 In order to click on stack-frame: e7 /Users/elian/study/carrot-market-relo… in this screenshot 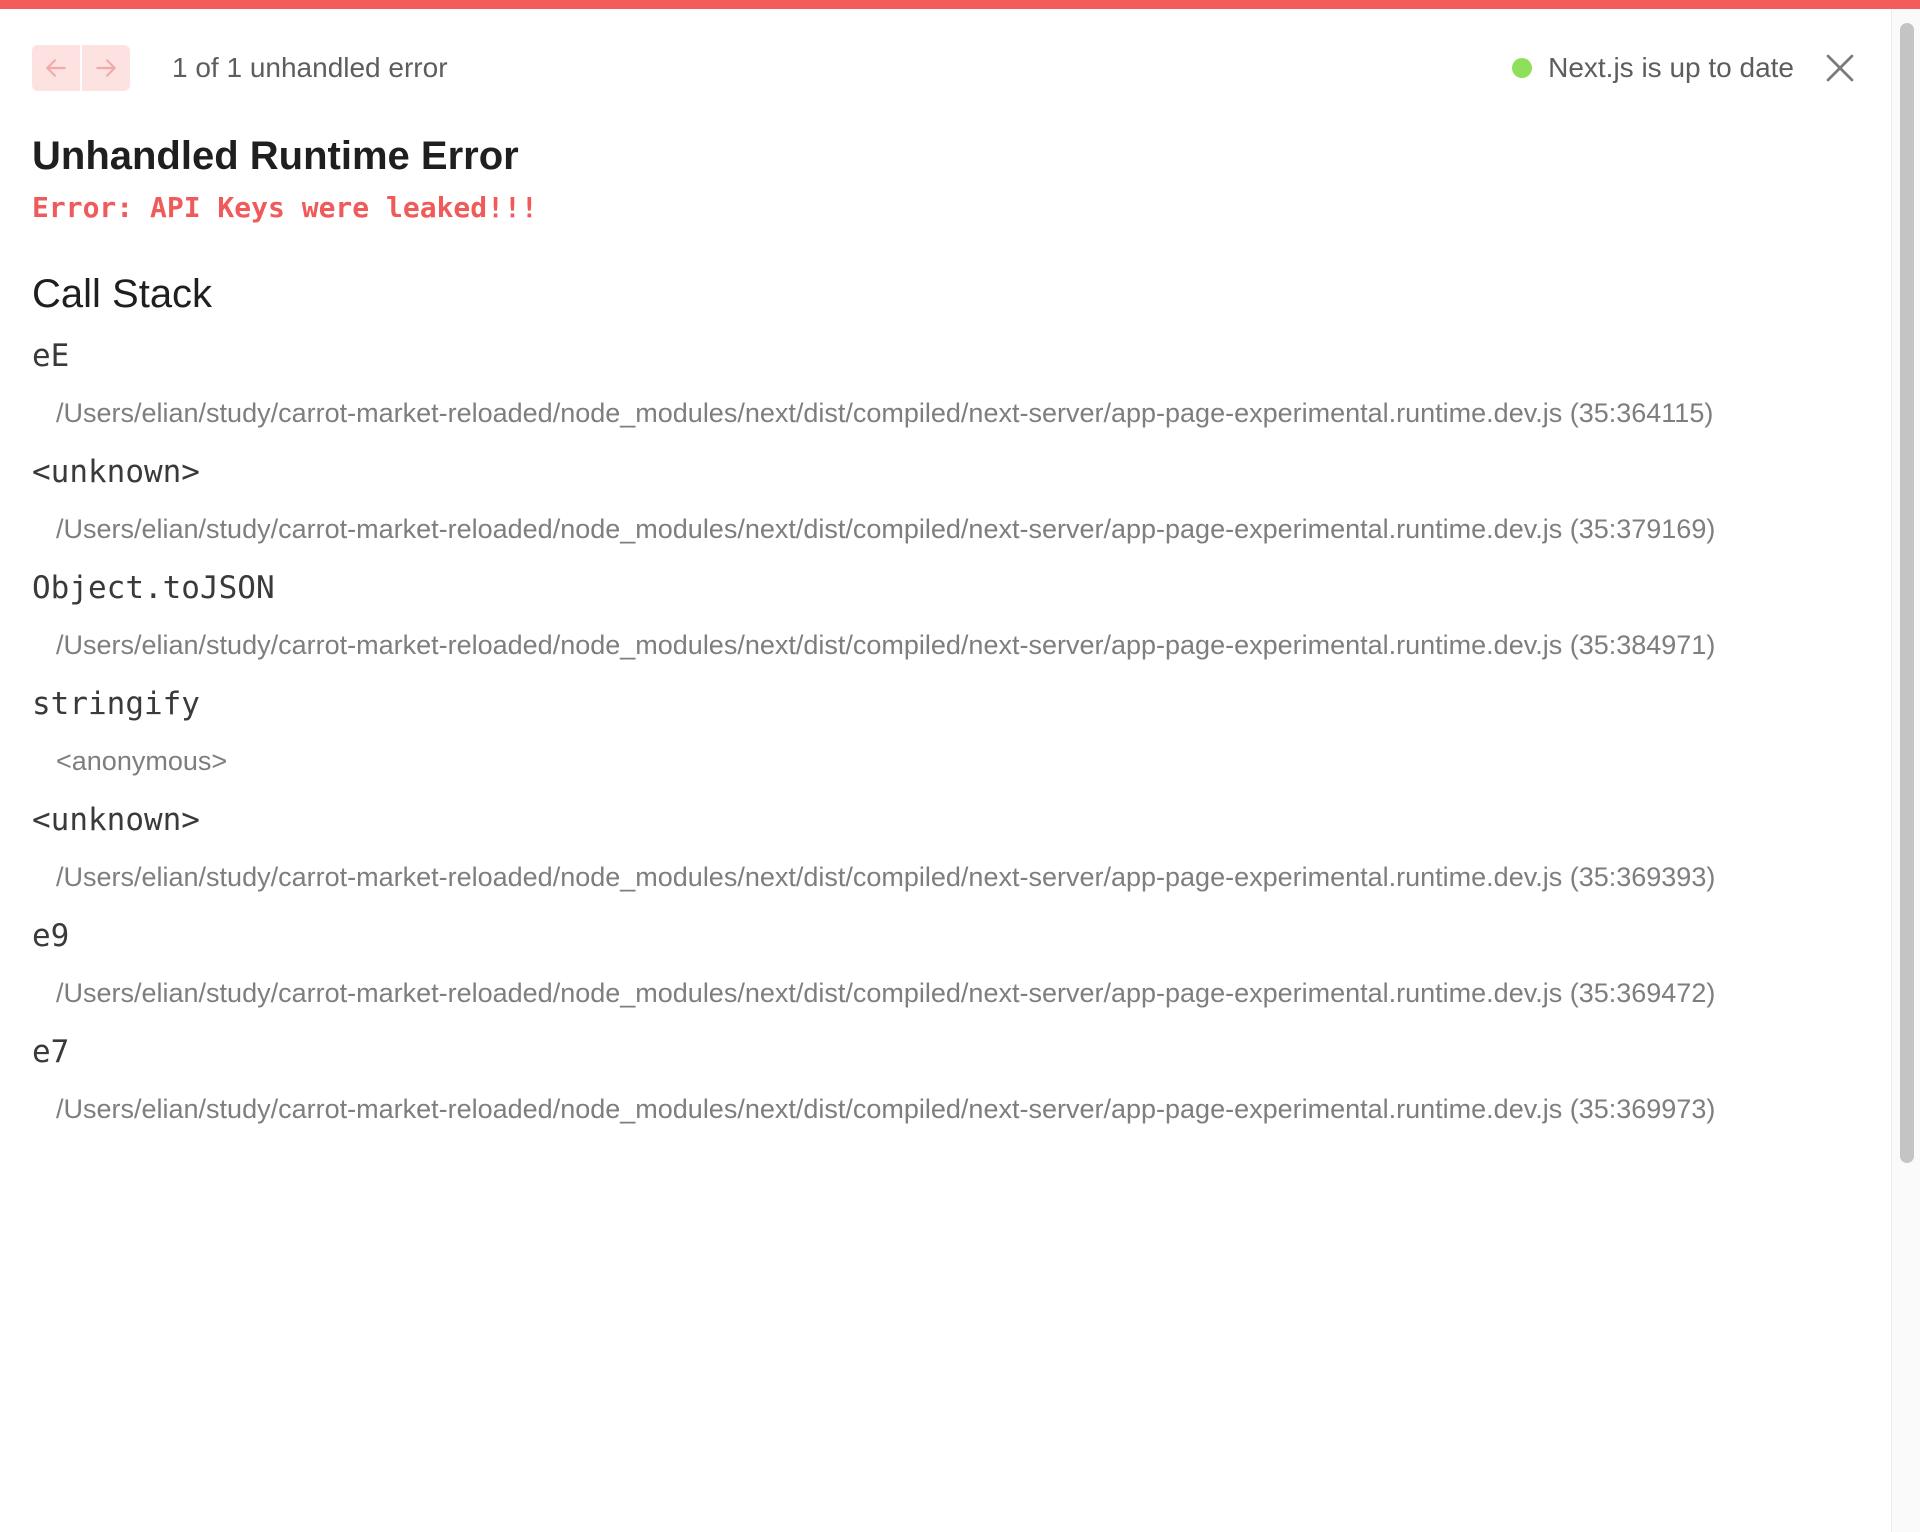, I will do `click(952, 1081)`.